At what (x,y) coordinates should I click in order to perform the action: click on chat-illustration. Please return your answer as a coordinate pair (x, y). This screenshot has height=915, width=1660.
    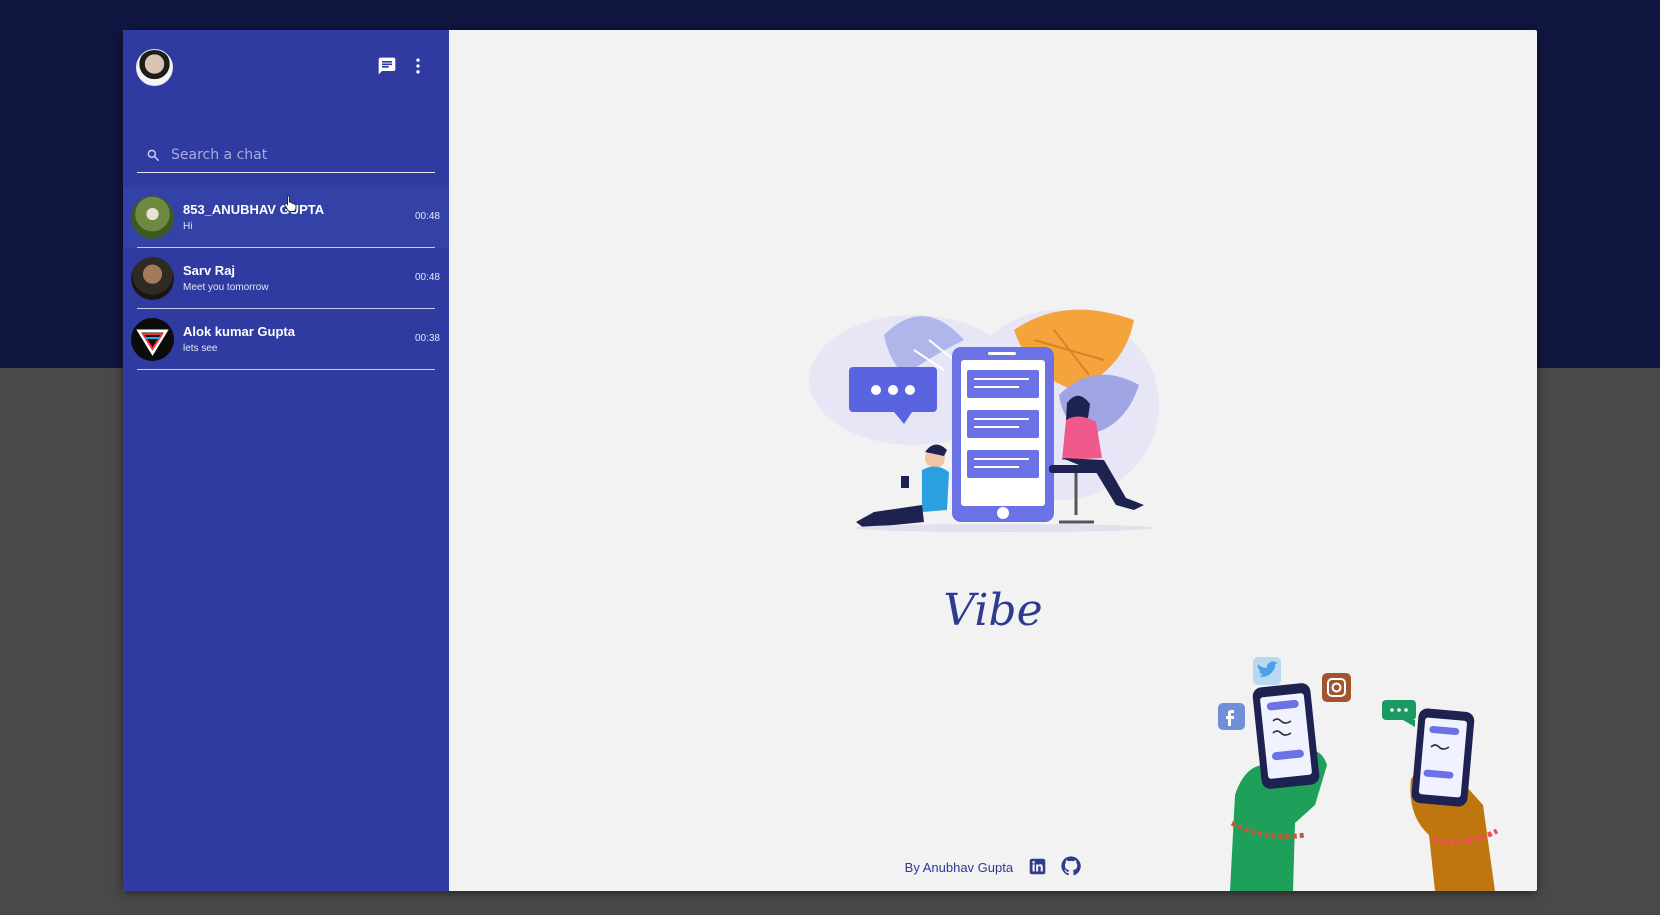
    Looking at the image, I should click on (984, 420).